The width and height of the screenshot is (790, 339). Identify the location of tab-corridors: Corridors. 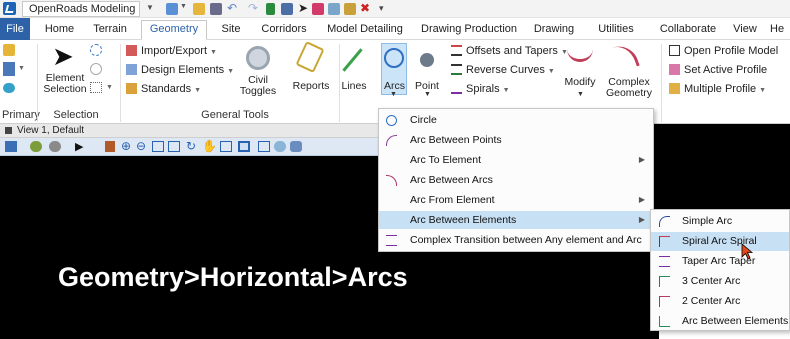
(284, 30).